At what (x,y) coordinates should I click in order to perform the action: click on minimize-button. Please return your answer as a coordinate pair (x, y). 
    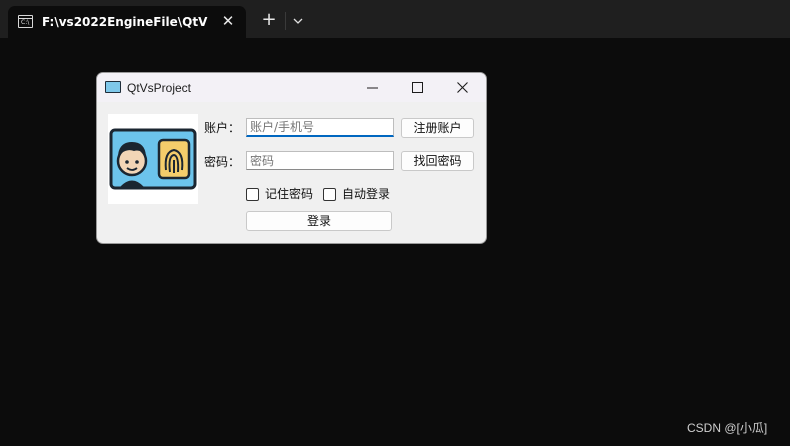
    Looking at the image, I should click on (372, 87).